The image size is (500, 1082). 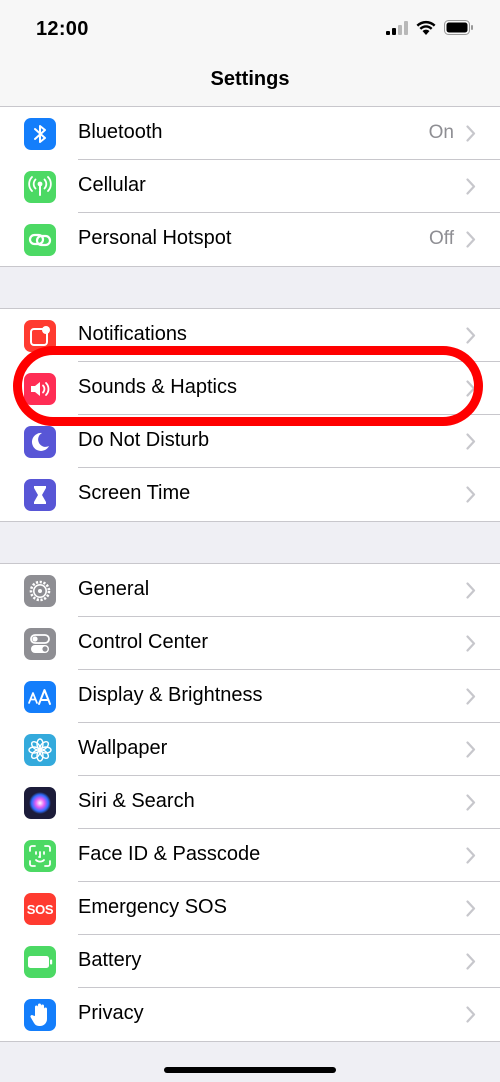 I want to click on settings-row-siri-search: Siri & Search, so click(x=250, y=802).